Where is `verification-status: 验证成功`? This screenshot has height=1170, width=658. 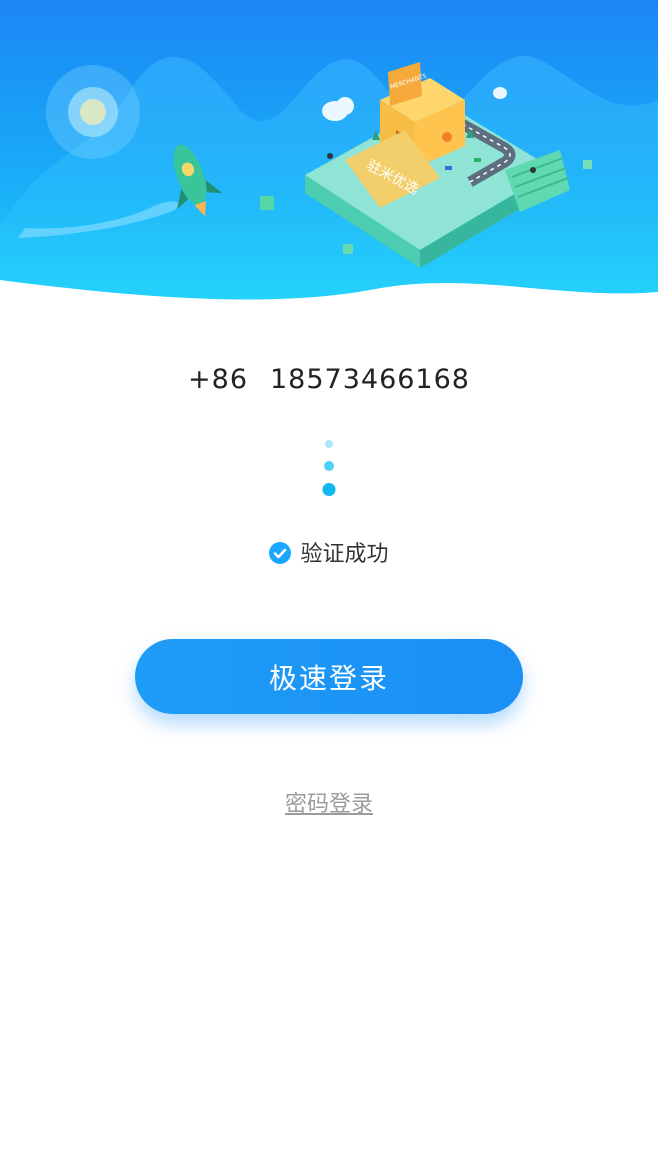 verification-status: 验证成功 is located at coordinates (329, 552).